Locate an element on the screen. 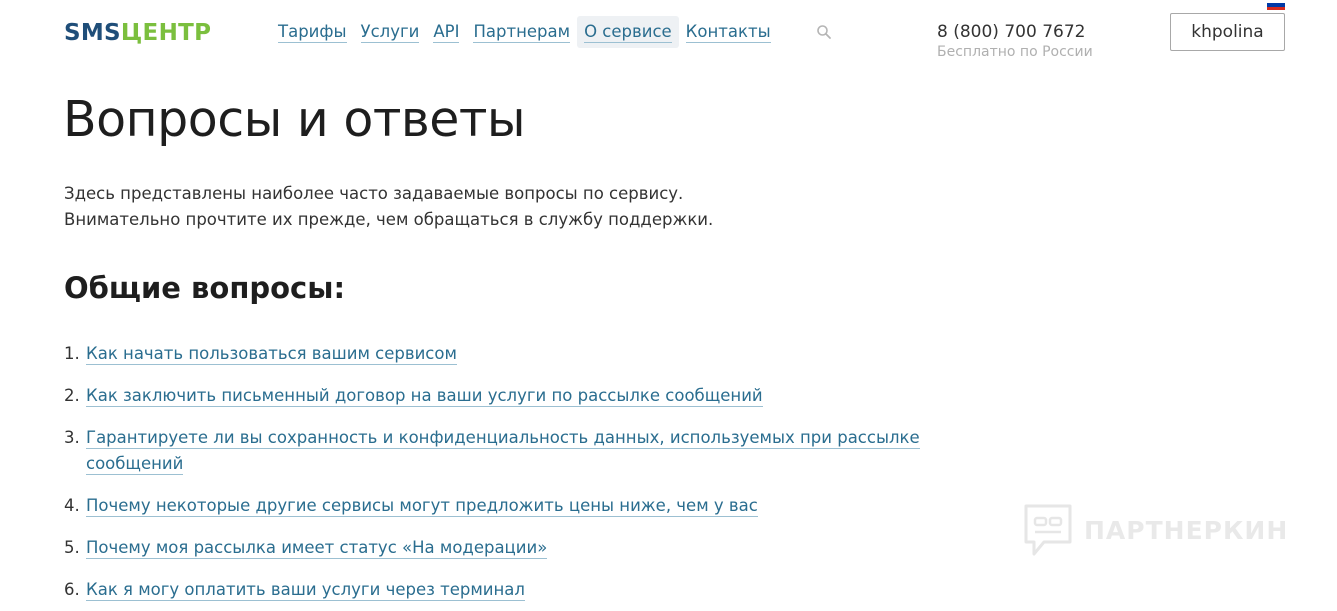  faq-link: Как начать пользоваться вашим сервисом is located at coordinates (271, 354).